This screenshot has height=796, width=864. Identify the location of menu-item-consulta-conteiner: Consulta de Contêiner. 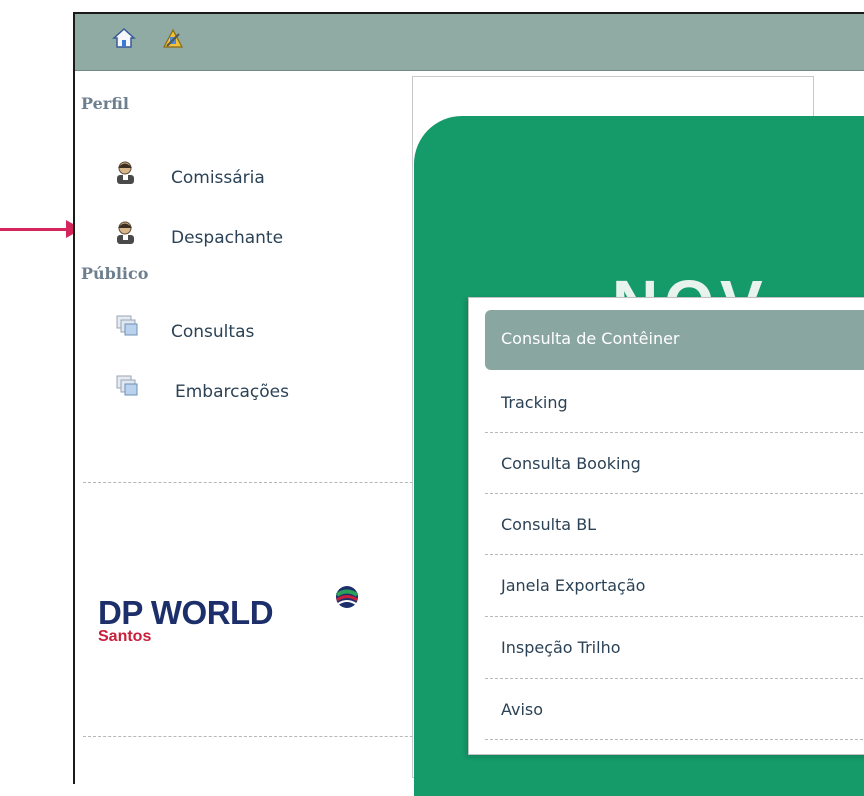
(674, 340).